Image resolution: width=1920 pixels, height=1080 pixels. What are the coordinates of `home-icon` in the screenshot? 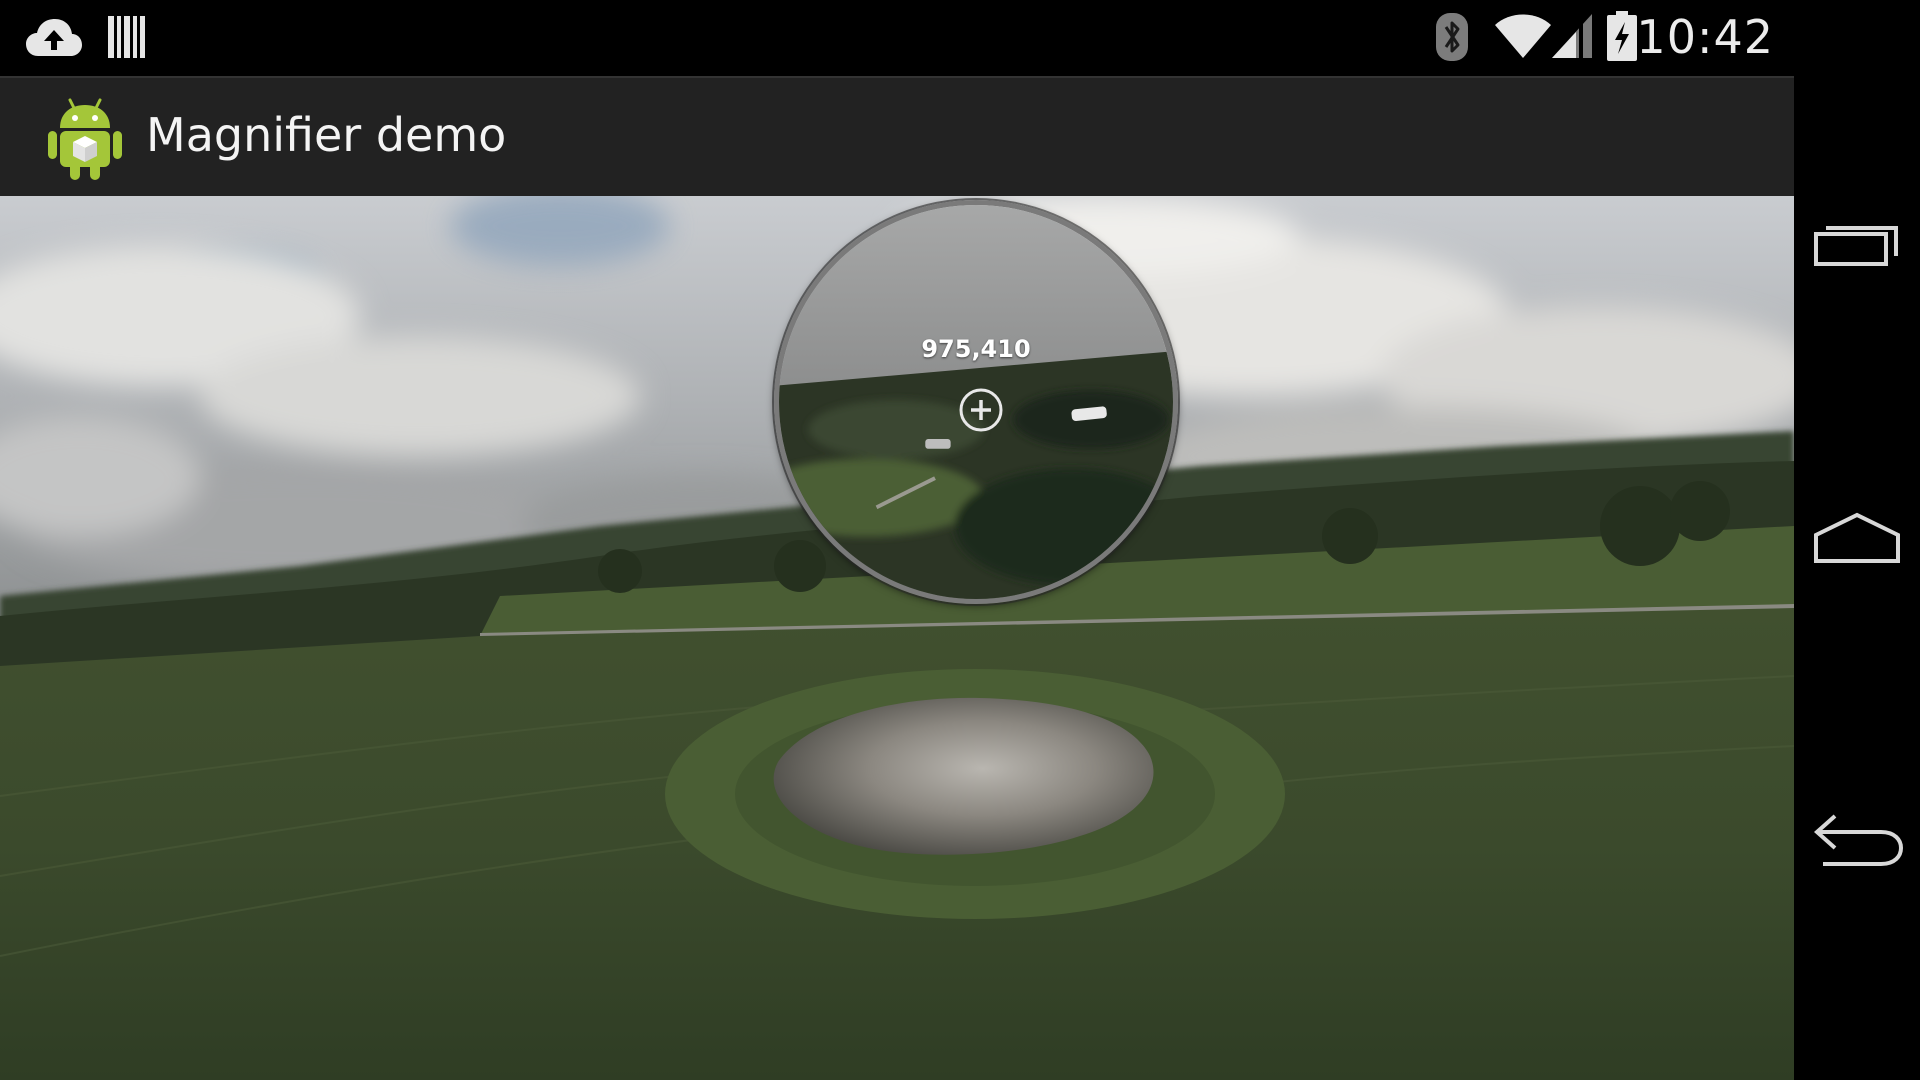 It's located at (1857, 537).